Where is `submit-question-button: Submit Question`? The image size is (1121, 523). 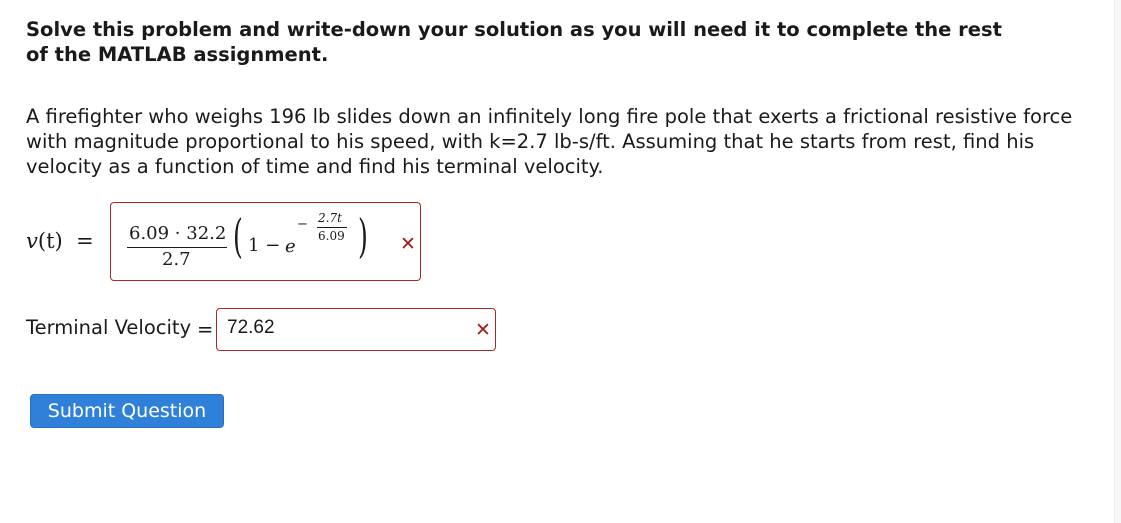 submit-question-button: Submit Question is located at coordinates (127, 411).